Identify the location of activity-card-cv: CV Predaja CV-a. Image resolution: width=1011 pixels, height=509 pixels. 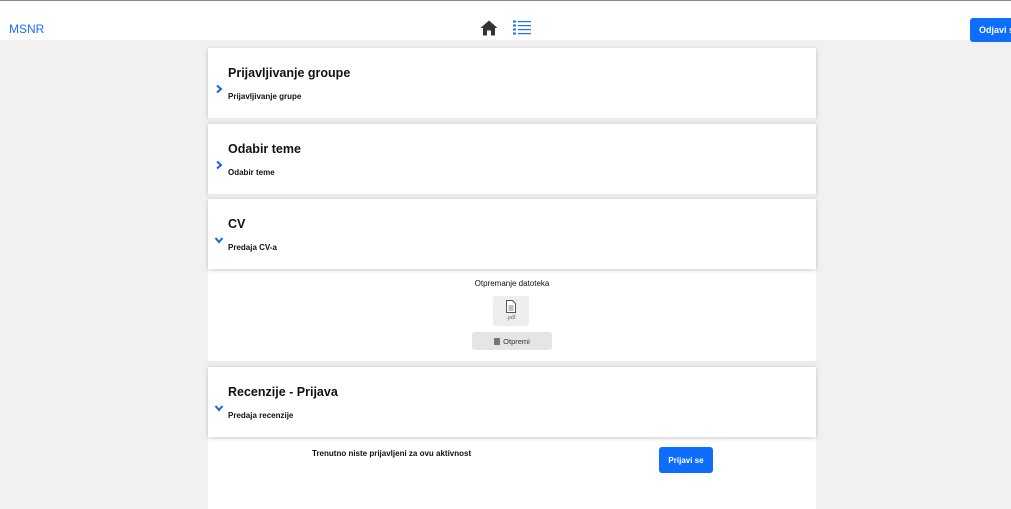
(512, 234).